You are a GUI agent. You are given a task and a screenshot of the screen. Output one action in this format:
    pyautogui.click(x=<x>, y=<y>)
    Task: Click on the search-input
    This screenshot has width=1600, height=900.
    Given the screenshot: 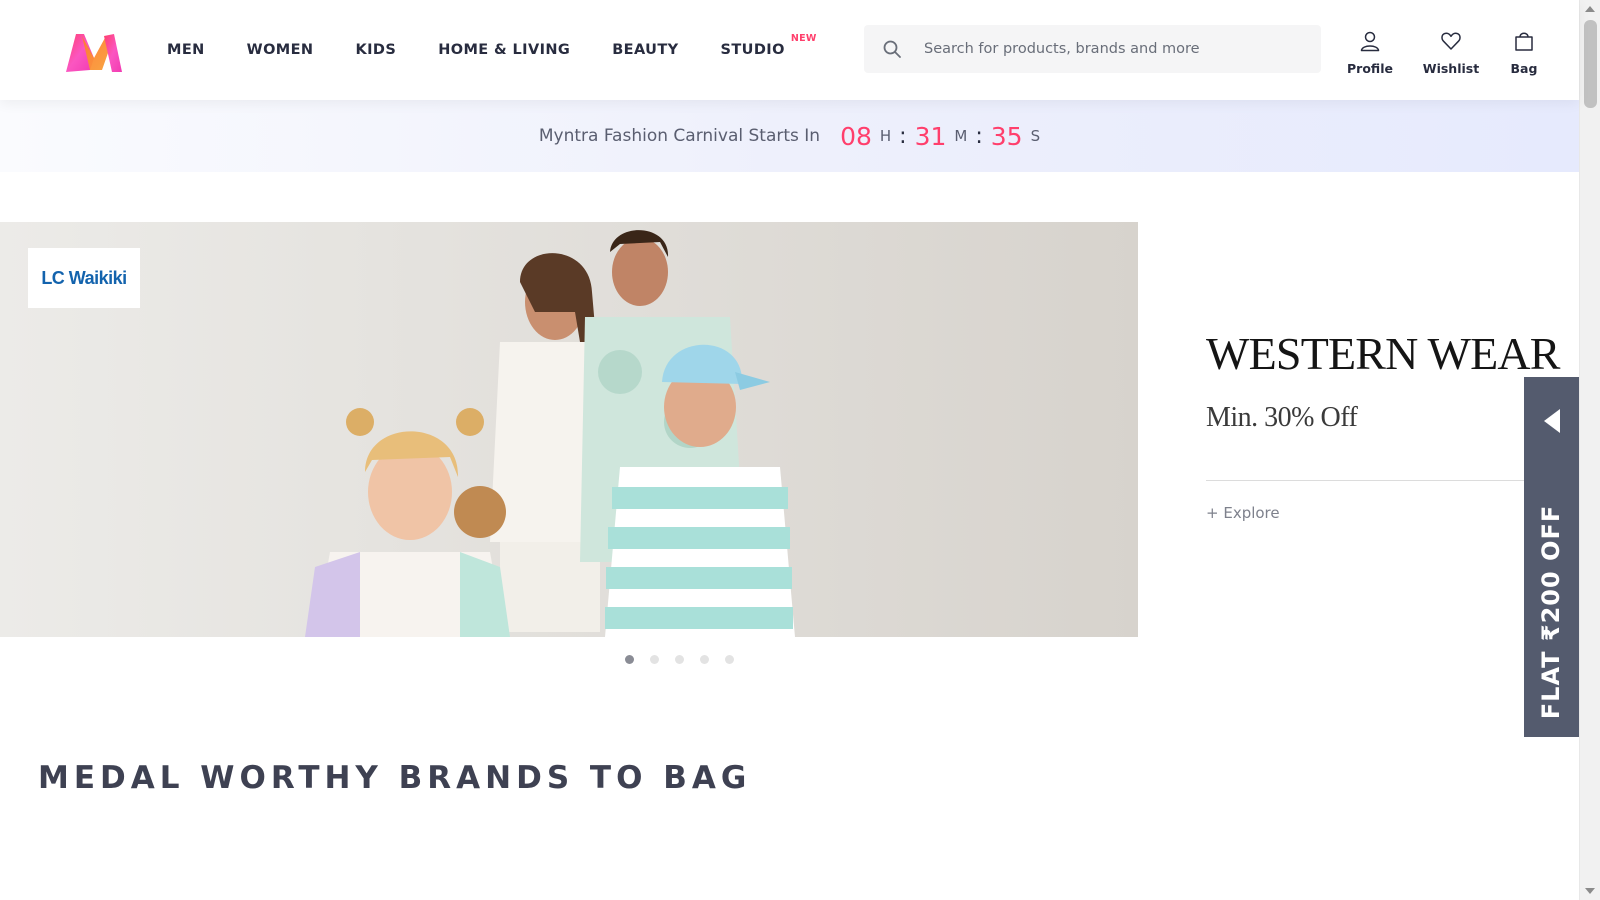 What is the action you would take?
    pyautogui.click(x=1118, y=49)
    